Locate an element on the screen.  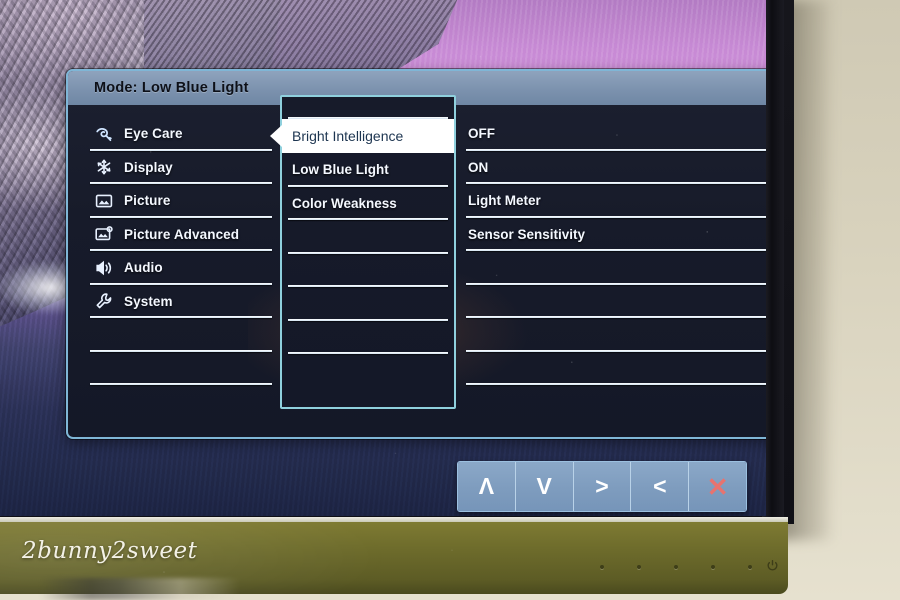
submenu-item-low-blue-light: Low Blue Light is located at coordinates (368, 170).